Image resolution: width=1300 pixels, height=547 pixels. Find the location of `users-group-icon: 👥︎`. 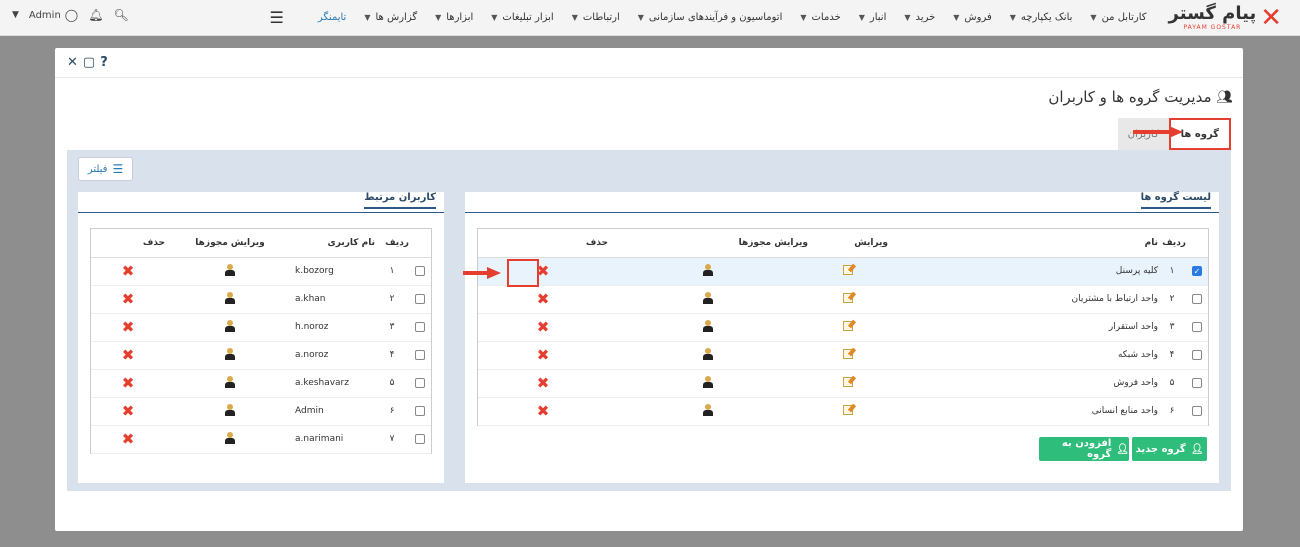

users-group-icon: 👥︎ is located at coordinates (1224, 97).